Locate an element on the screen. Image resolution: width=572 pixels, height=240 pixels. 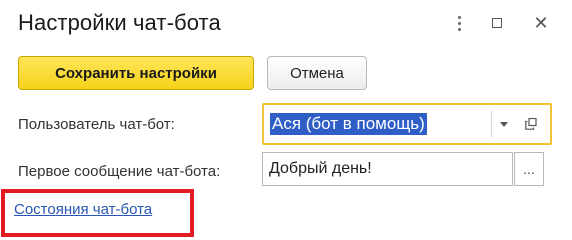
close-icon: ✕ is located at coordinates (541, 22).